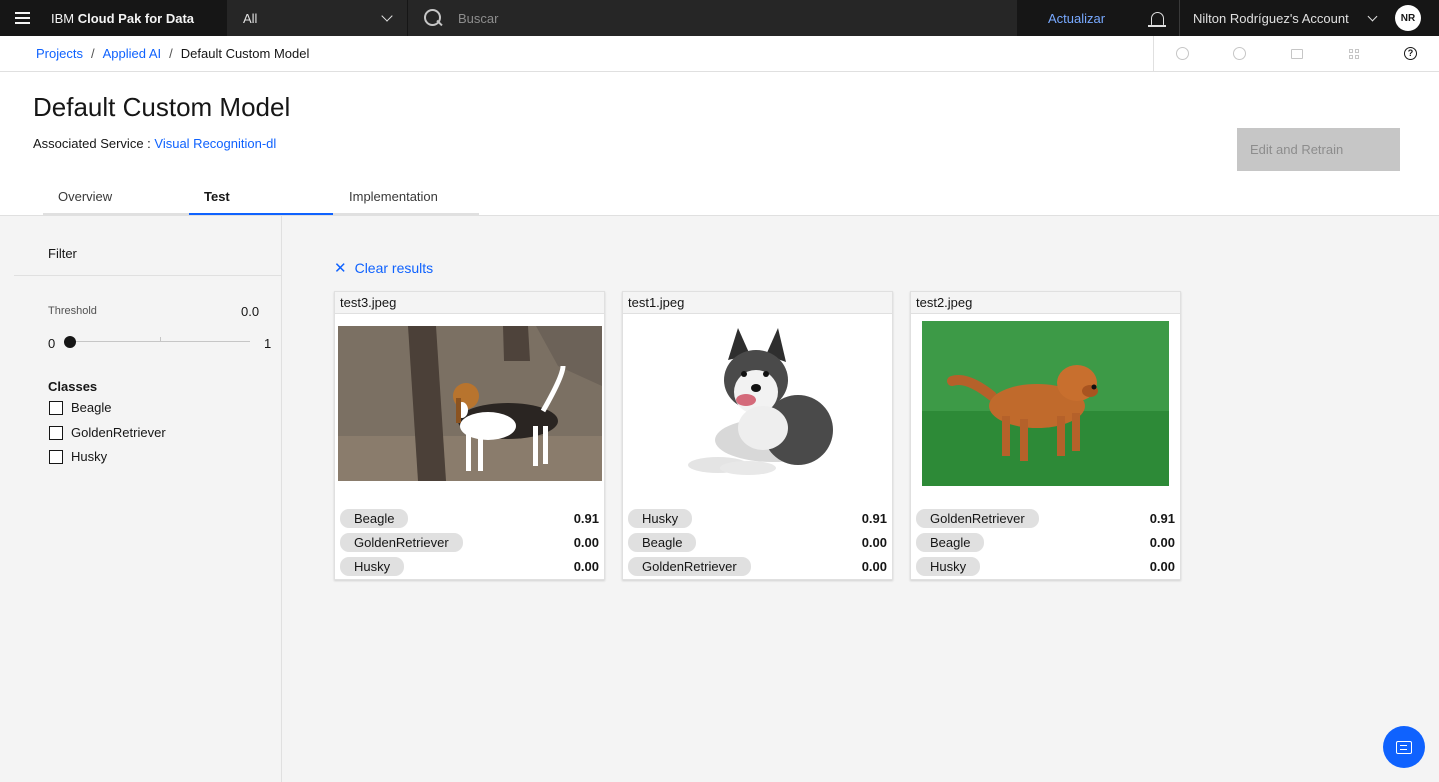 Image resolution: width=1439 pixels, height=782 pixels. I want to click on close-icon: ✕, so click(340, 268).